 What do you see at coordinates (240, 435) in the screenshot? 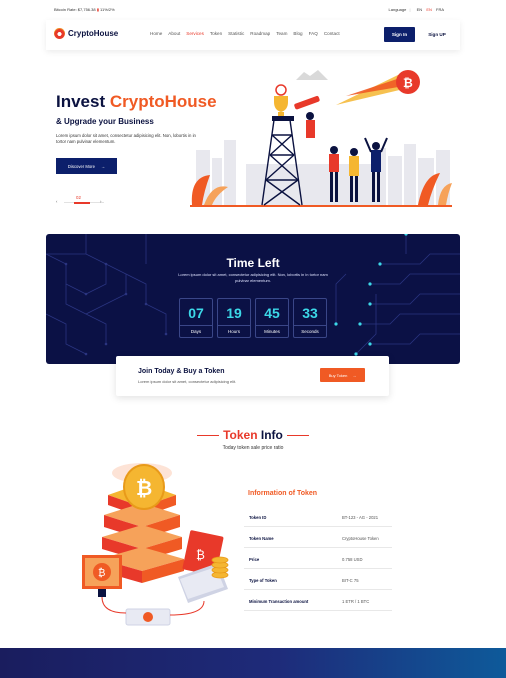
I see `token-title-red: Token` at bounding box center [240, 435].